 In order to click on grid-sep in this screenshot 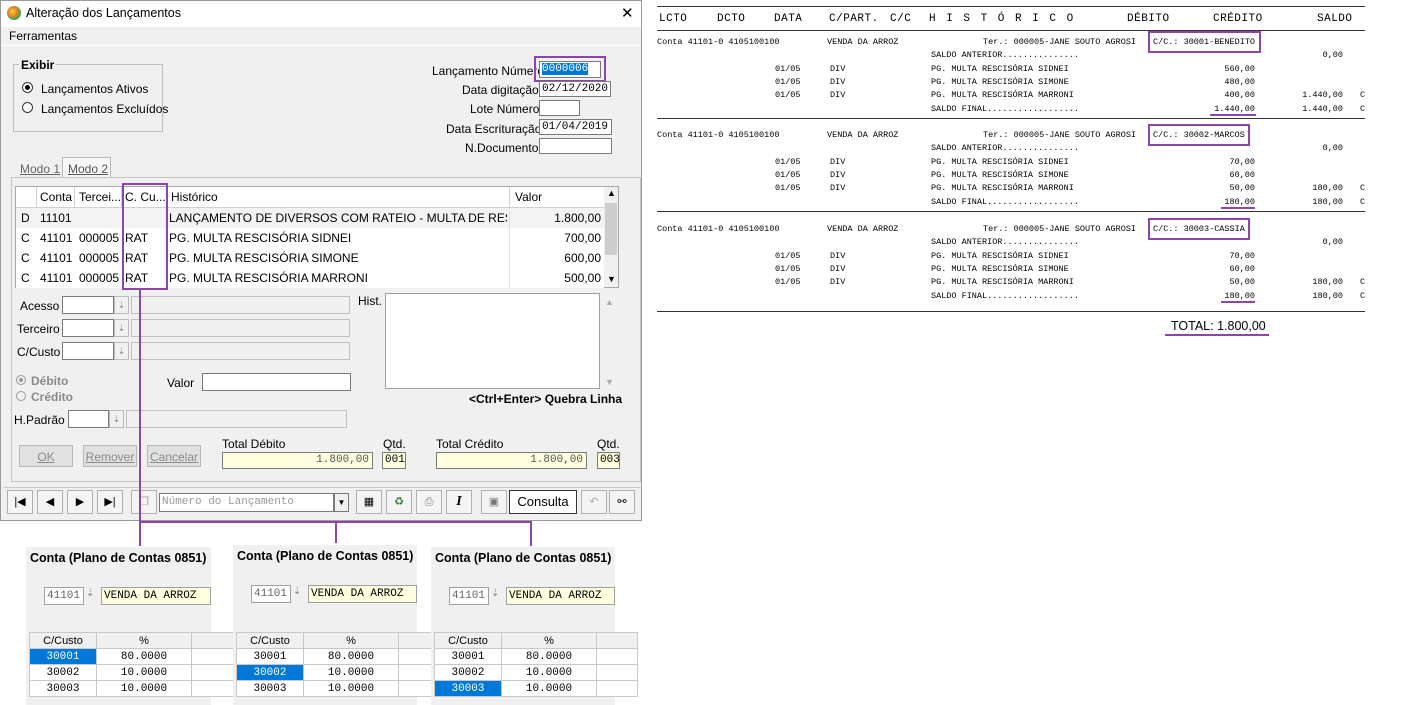, I will do `click(509, 278)`.